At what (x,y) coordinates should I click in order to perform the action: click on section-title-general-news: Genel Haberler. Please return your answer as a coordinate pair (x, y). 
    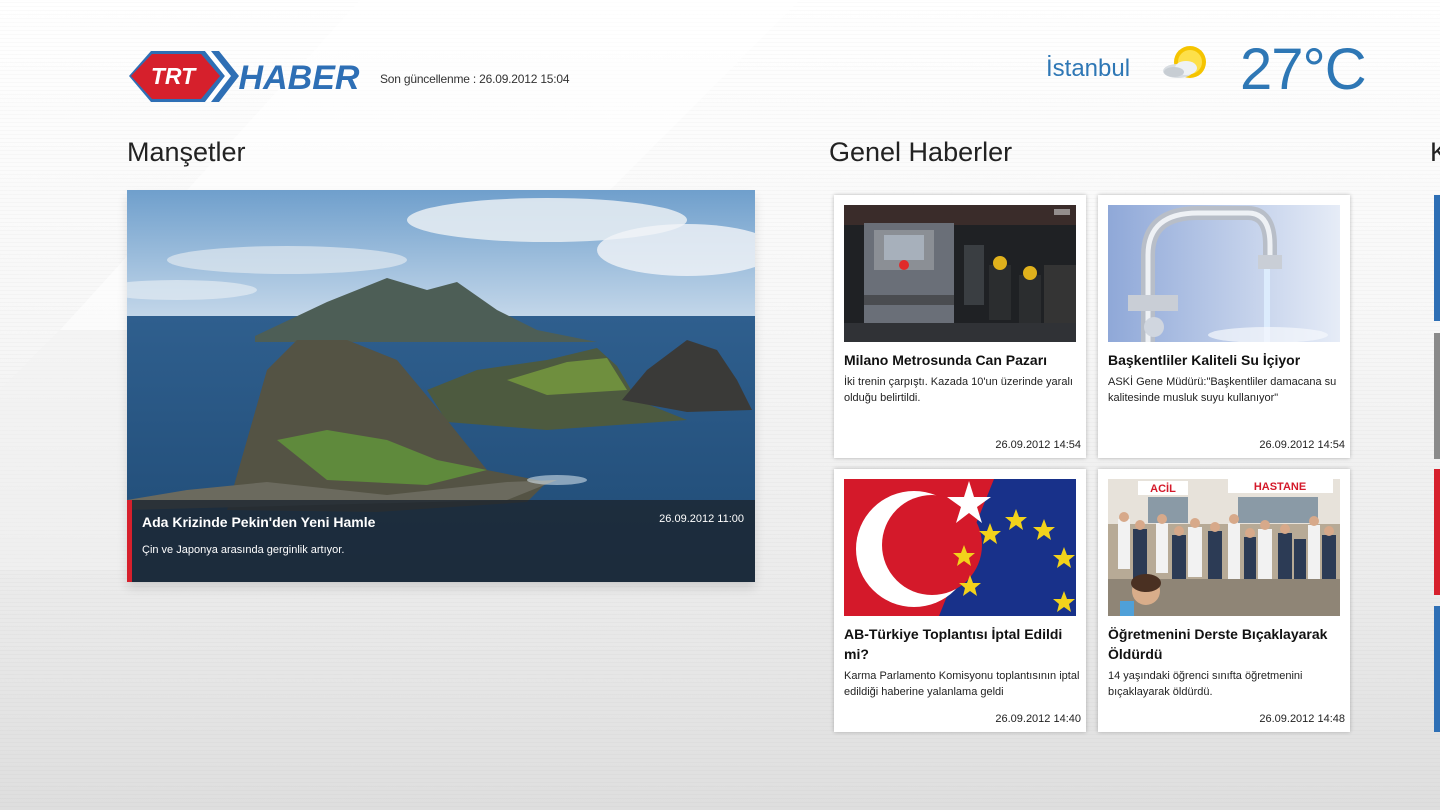
    Looking at the image, I should click on (921, 152).